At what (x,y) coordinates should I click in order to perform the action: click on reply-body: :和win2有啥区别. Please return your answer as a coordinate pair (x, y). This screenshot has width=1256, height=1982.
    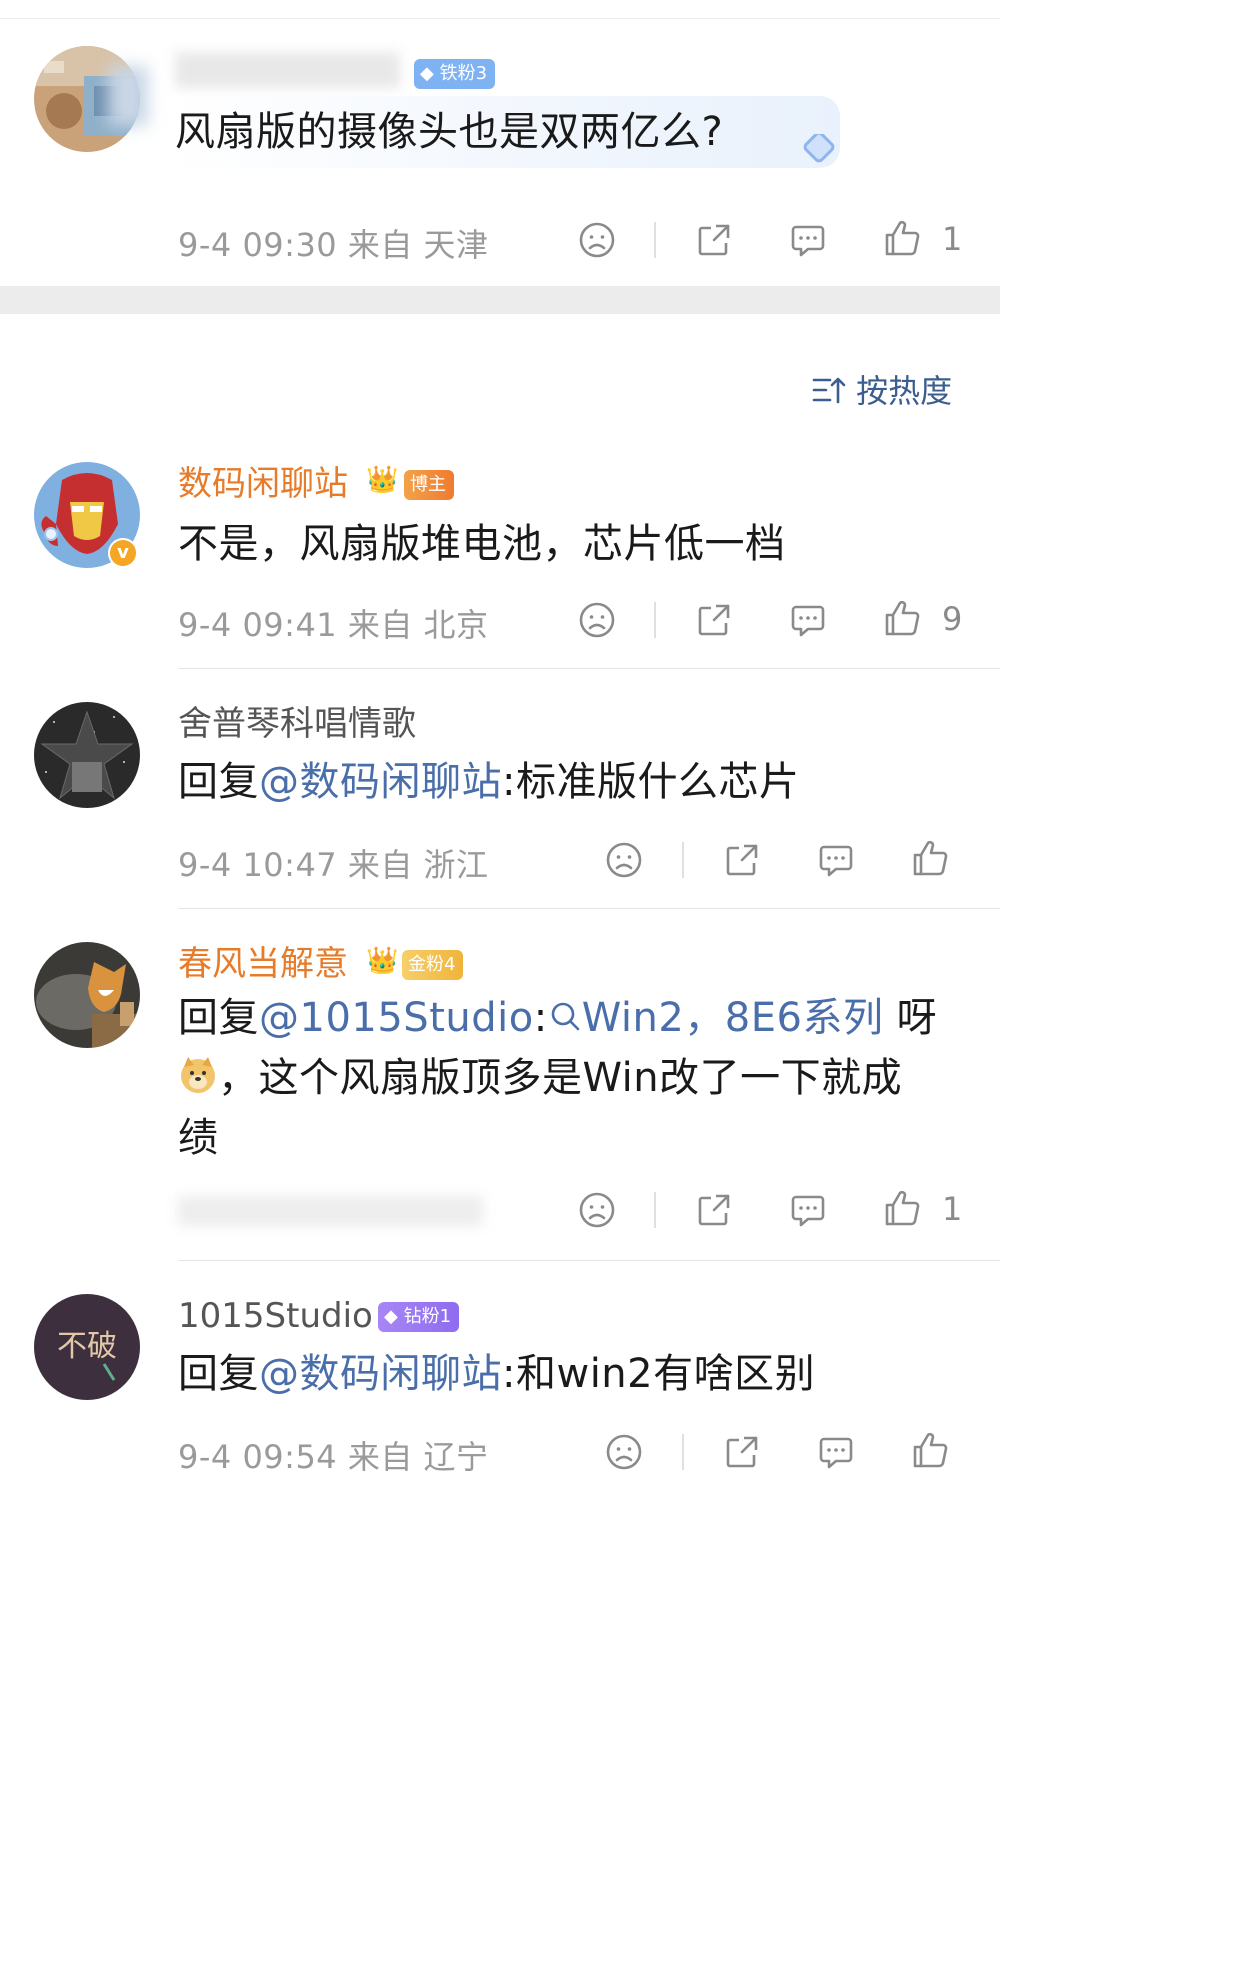
    Looking at the image, I should click on (659, 1374).